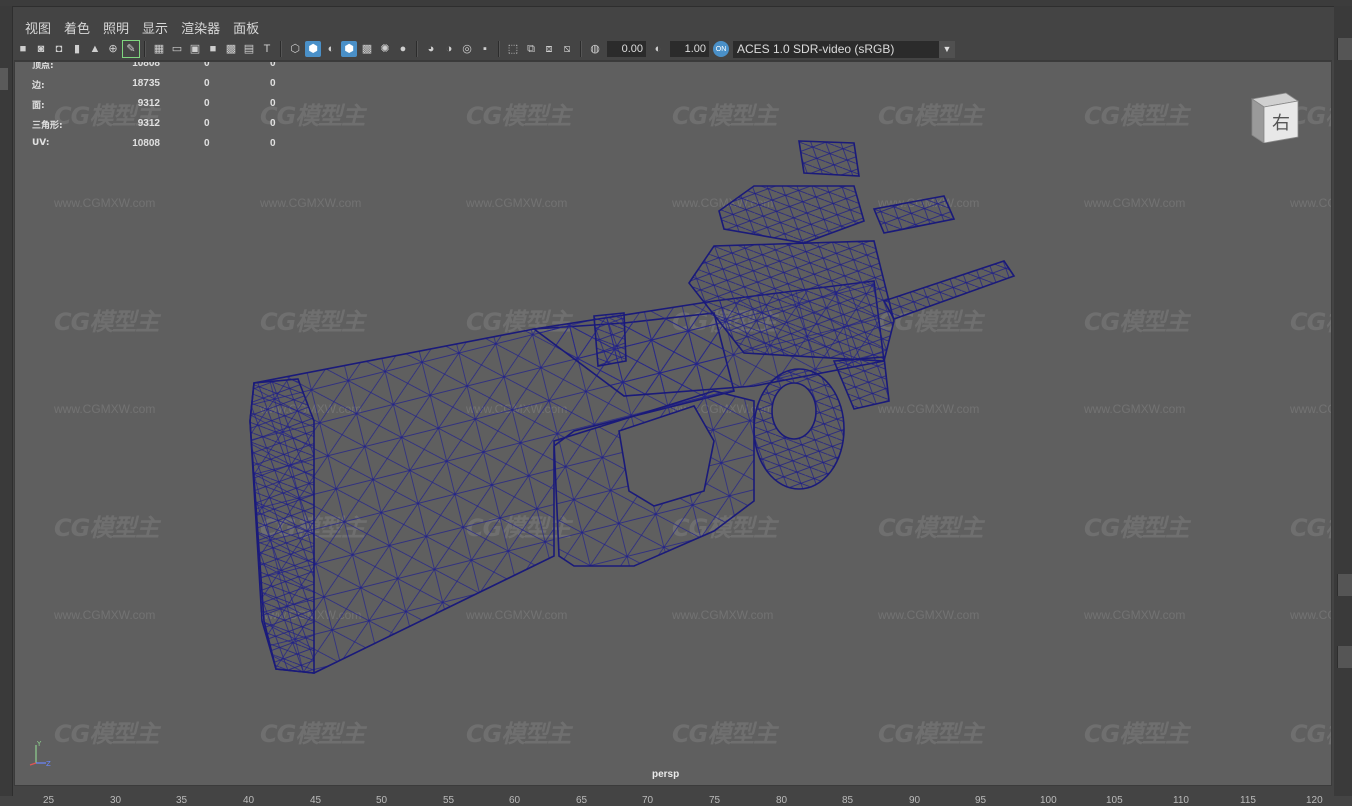 This screenshot has height=806, width=1352. I want to click on color-management-icon: ON, so click(721, 49).